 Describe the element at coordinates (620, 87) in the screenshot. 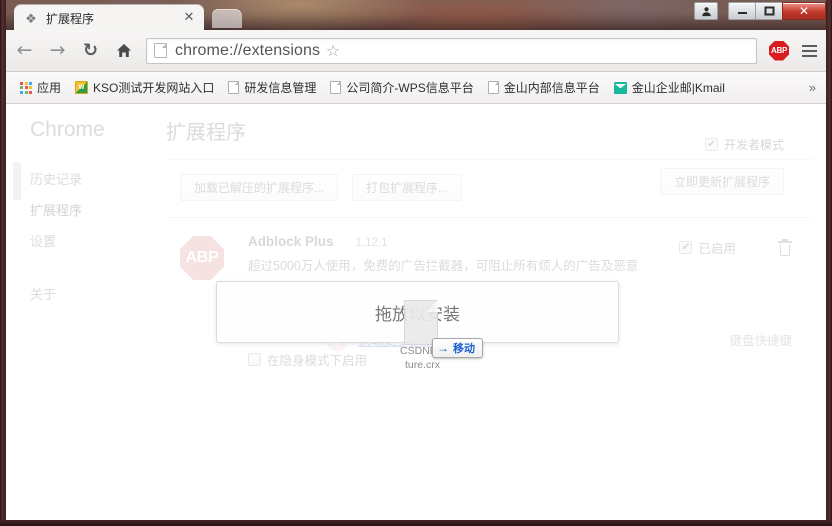

I see `mail-icon` at that location.